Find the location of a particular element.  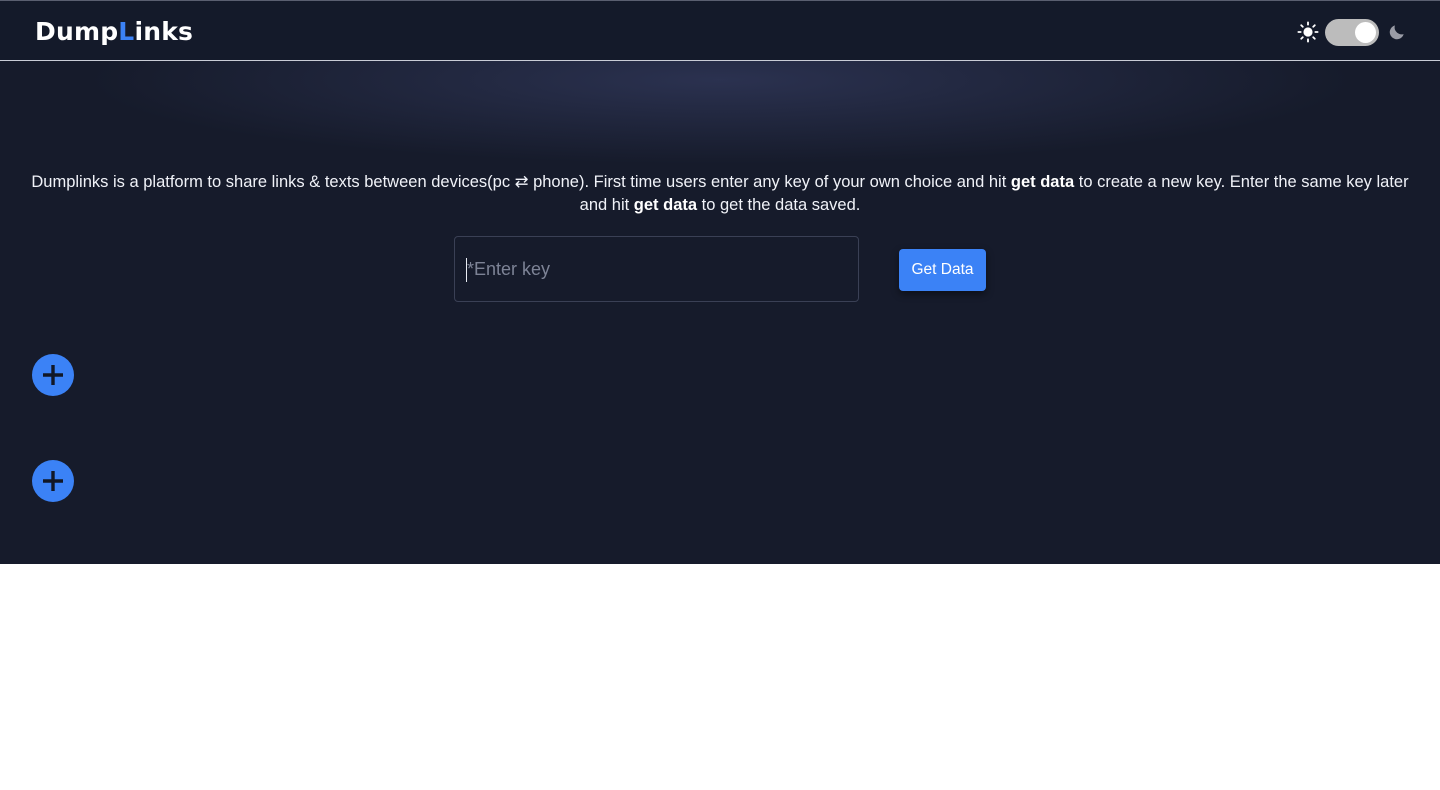

get-data-button: Get Data is located at coordinates (942, 270).